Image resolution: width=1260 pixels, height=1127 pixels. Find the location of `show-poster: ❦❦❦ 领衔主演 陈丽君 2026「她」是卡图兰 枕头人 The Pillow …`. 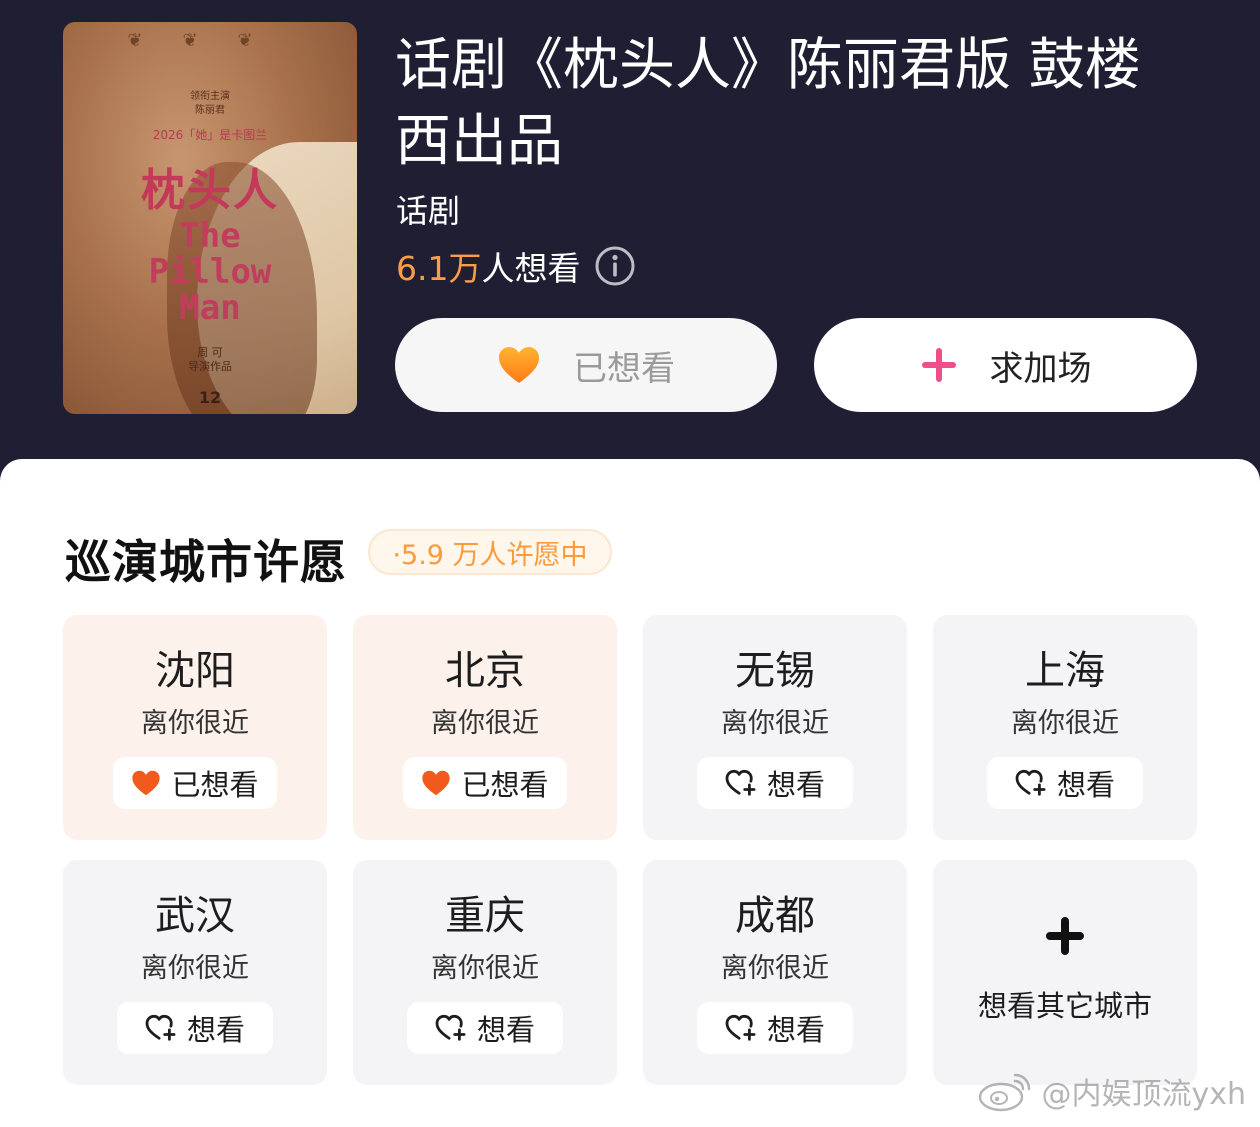

show-poster: ❦❦❦ 领衔主演 陈丽君 2026「她」是卡图兰 枕头人 The Pillow … is located at coordinates (210, 218).